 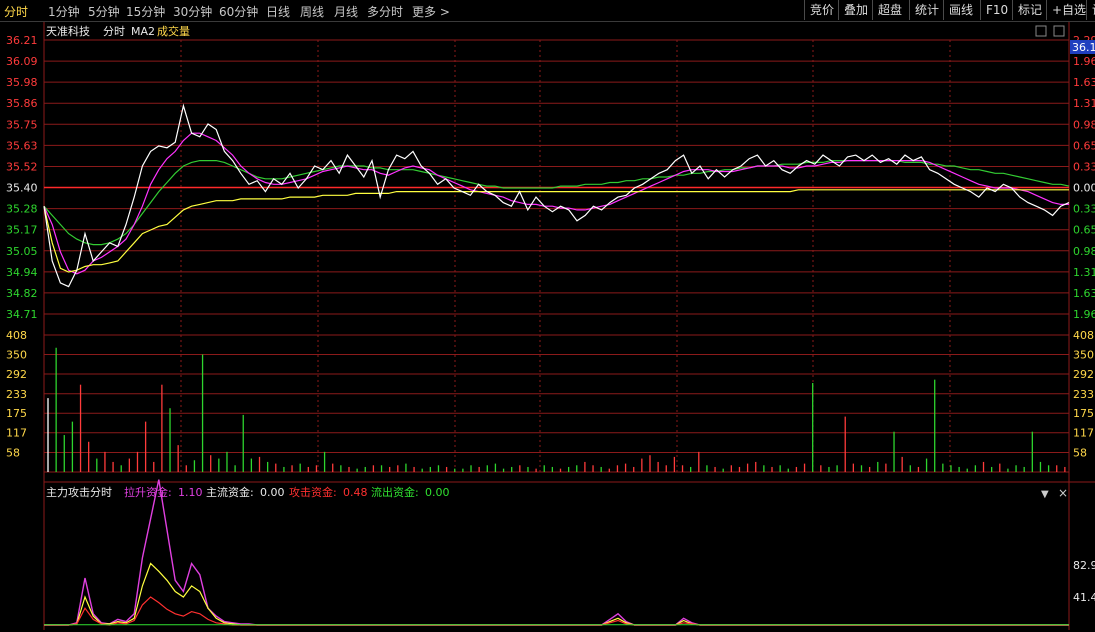 I want to click on indicator-tick-label: 41.4, so click(x=1084, y=597).